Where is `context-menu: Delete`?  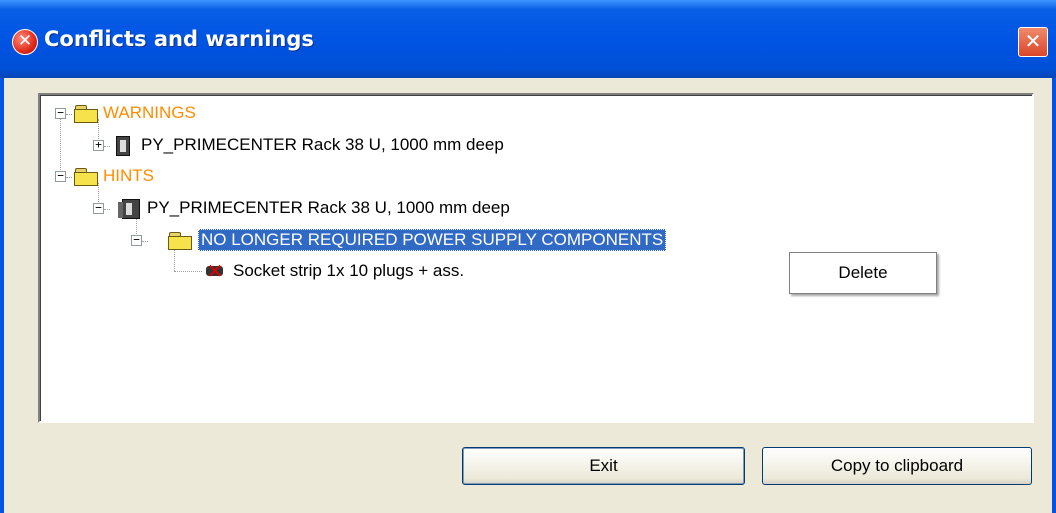
context-menu: Delete is located at coordinates (863, 273).